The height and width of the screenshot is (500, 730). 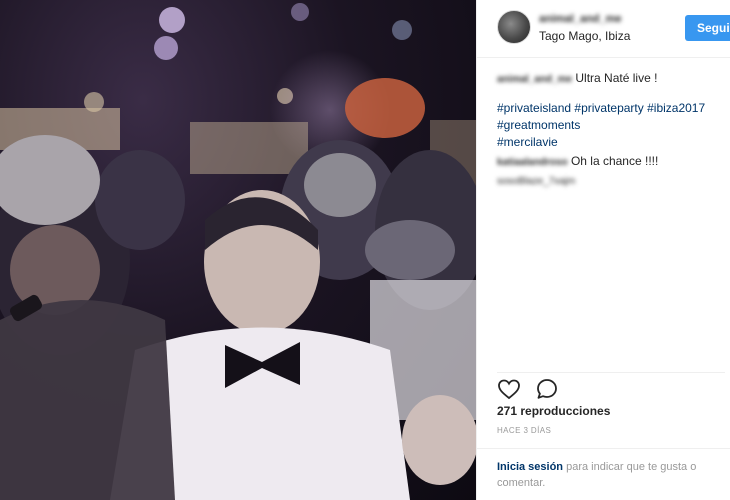 What do you see at coordinates (676, 108) in the screenshot?
I see `hashtag-link: #ibiza2017` at bounding box center [676, 108].